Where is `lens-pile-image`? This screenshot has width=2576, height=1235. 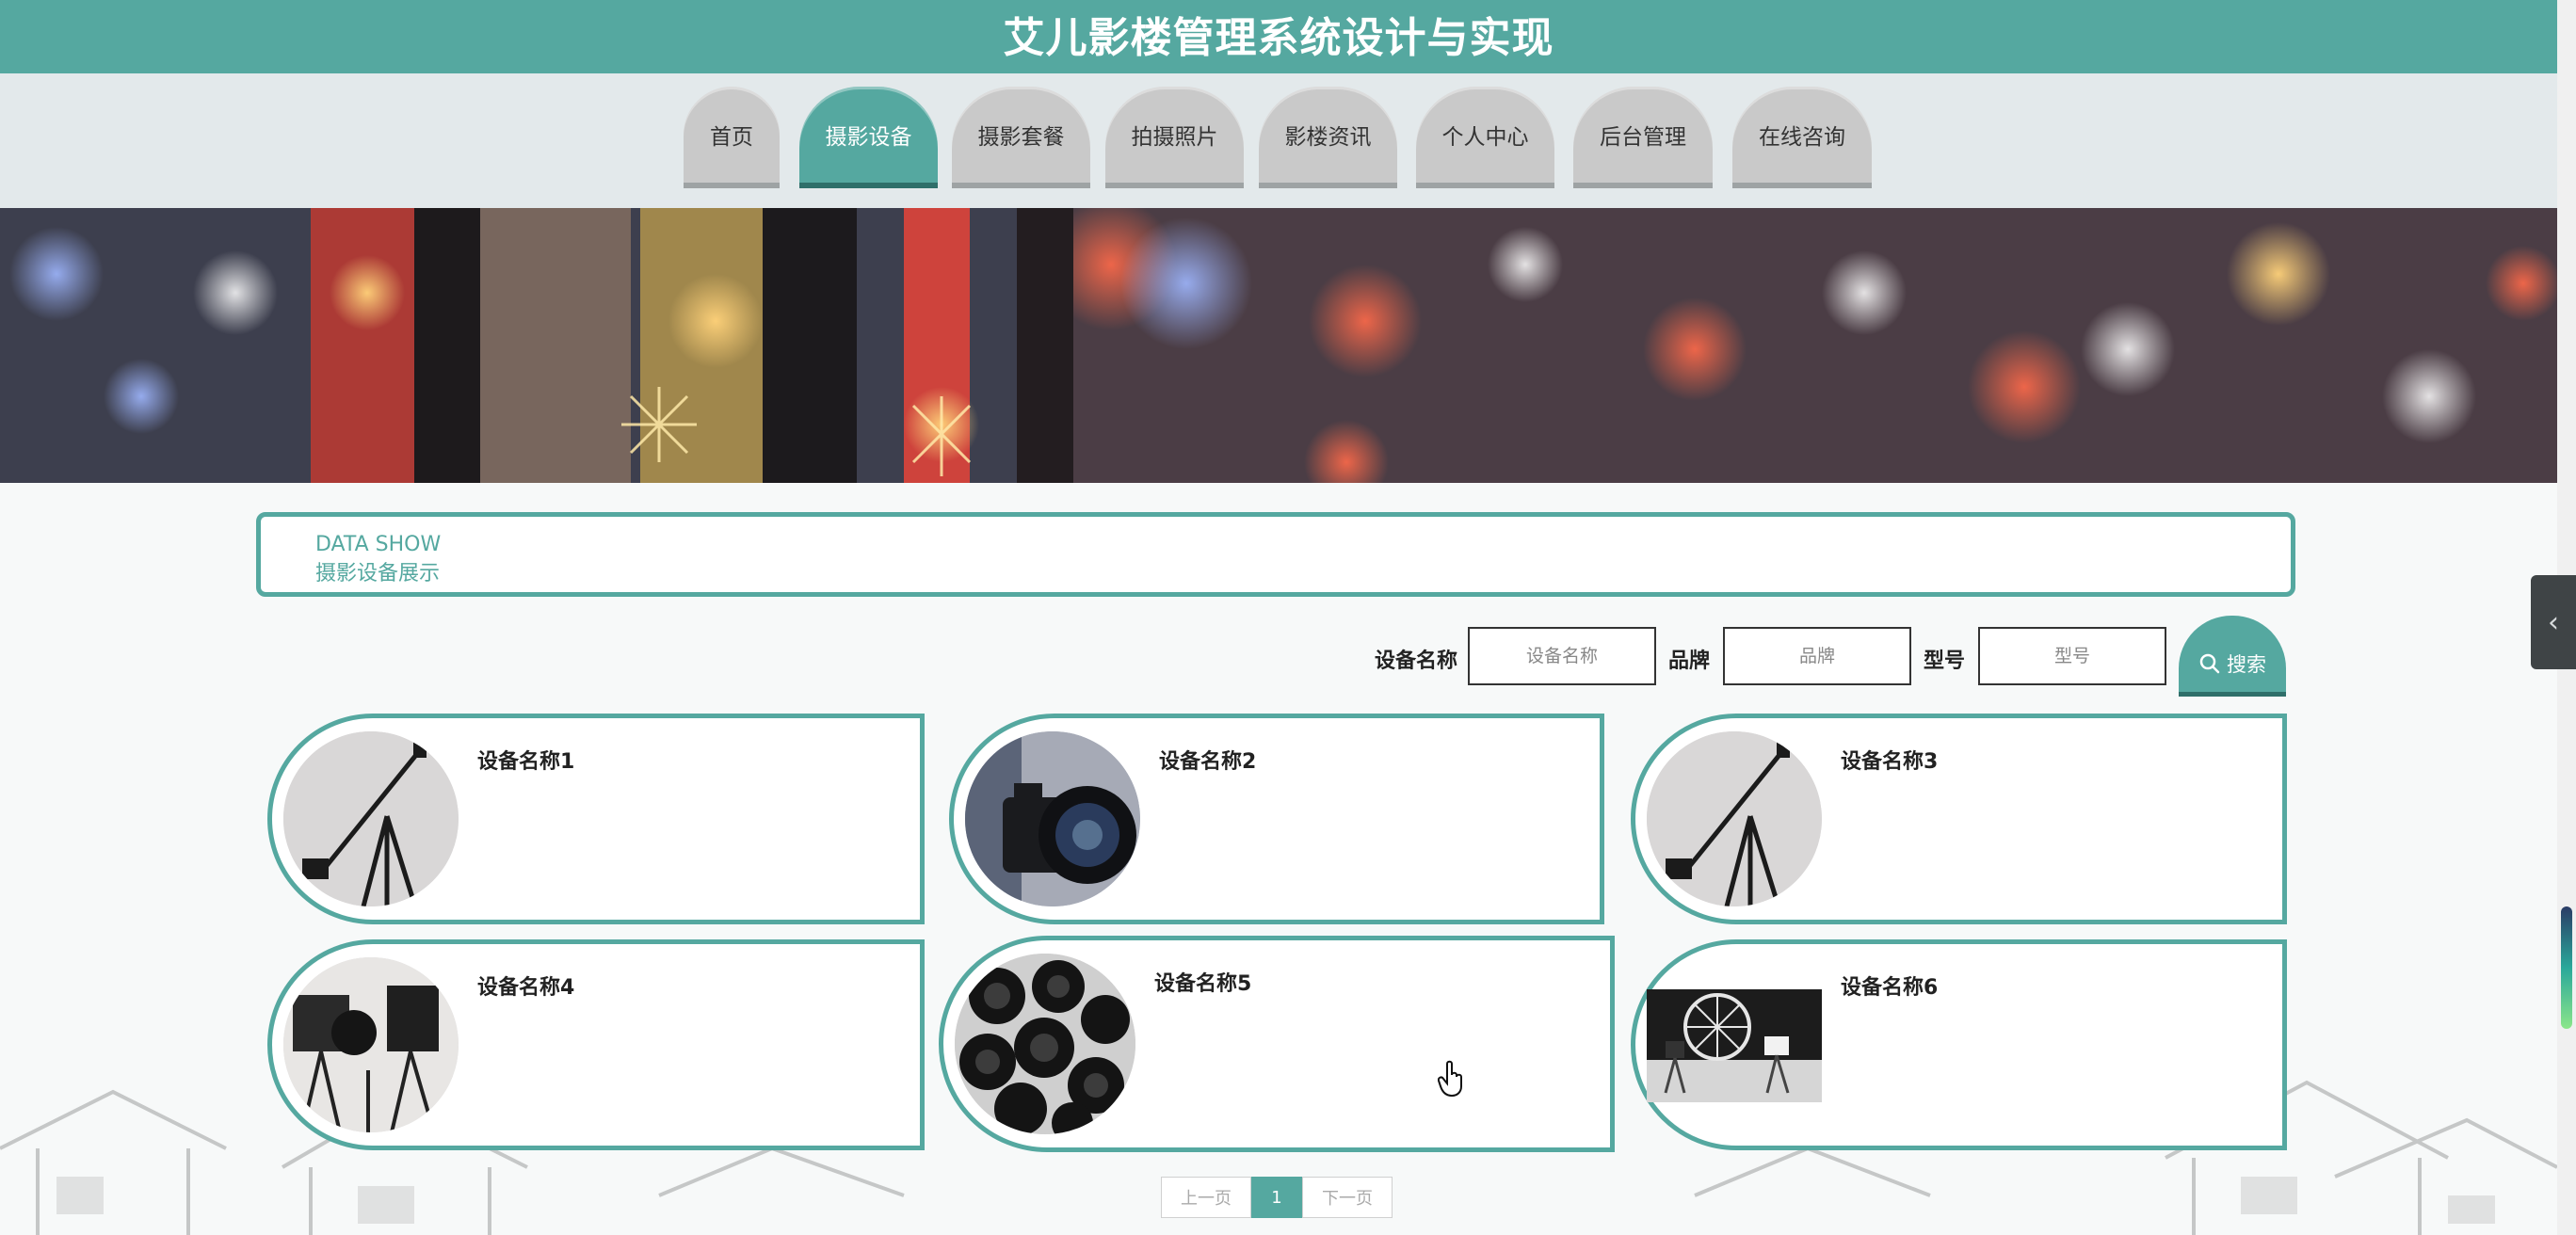 lens-pile-image is located at coordinates (1045, 1044).